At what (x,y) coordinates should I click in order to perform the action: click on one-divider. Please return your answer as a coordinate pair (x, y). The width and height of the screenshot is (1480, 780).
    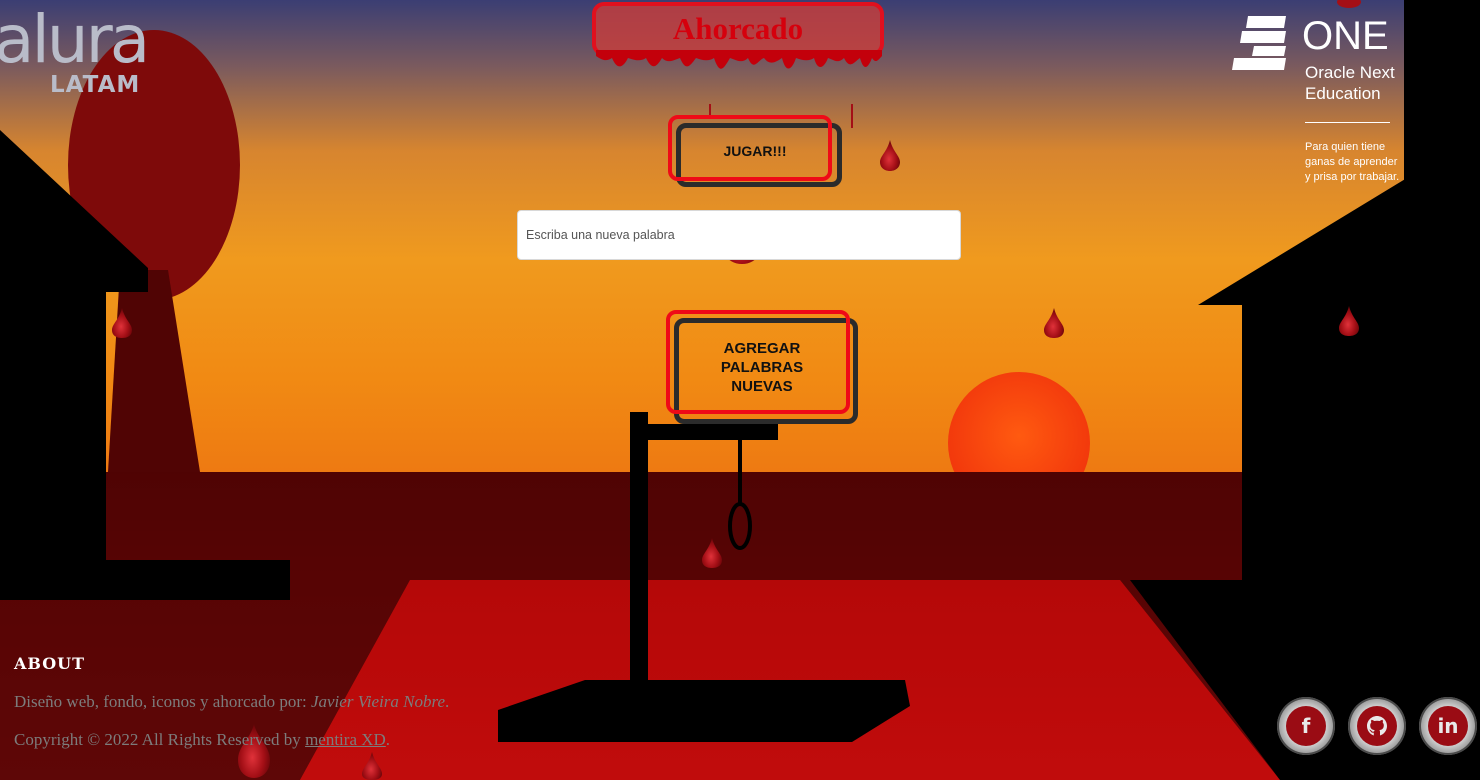
    Looking at the image, I should click on (1347, 122).